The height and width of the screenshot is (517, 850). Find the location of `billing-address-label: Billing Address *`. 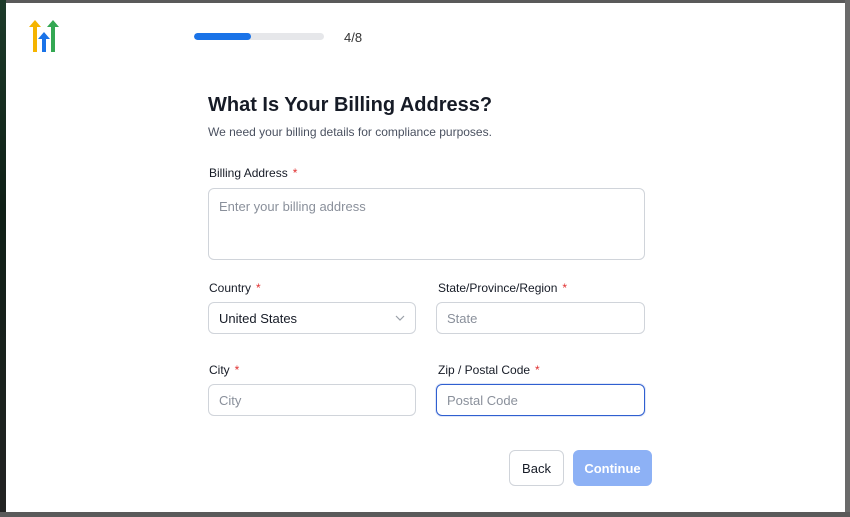

billing-address-label: Billing Address * is located at coordinates (253, 173).